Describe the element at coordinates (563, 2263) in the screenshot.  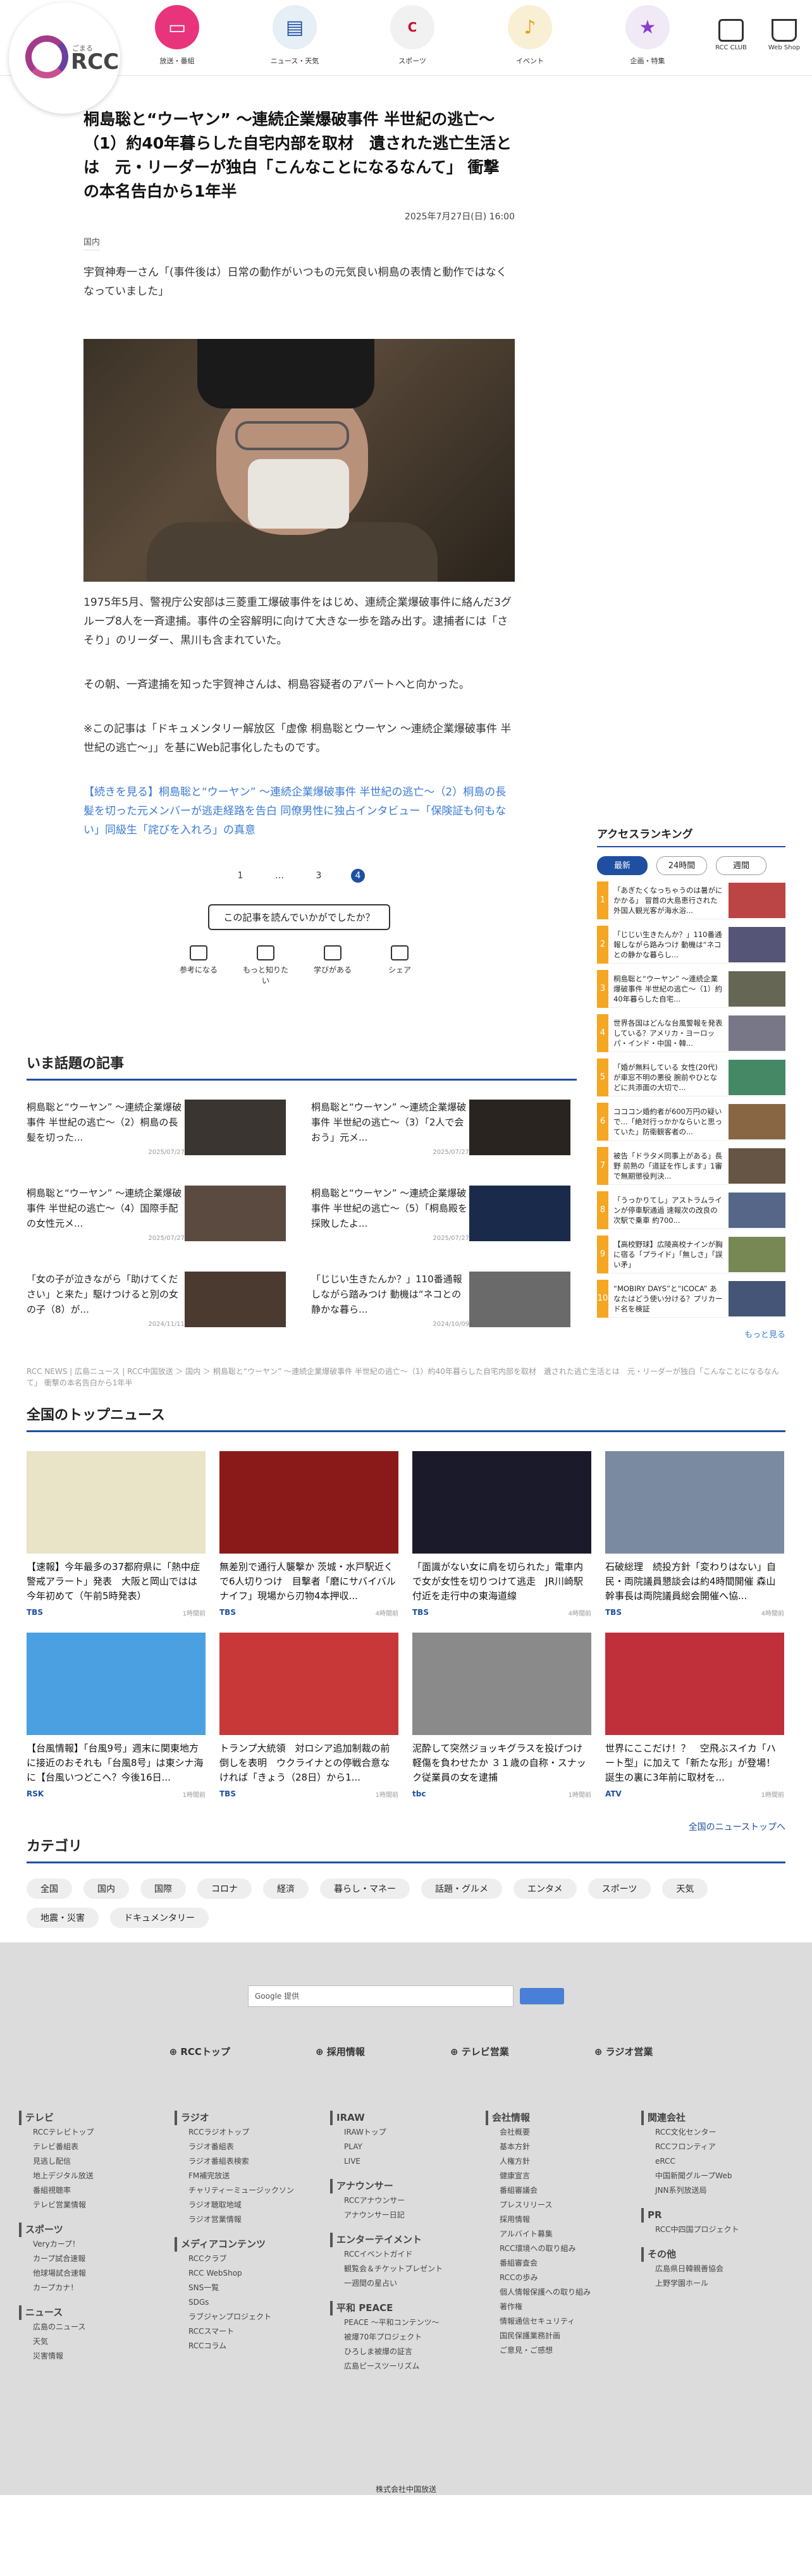
I see `footer-link: 番組審査会` at that location.